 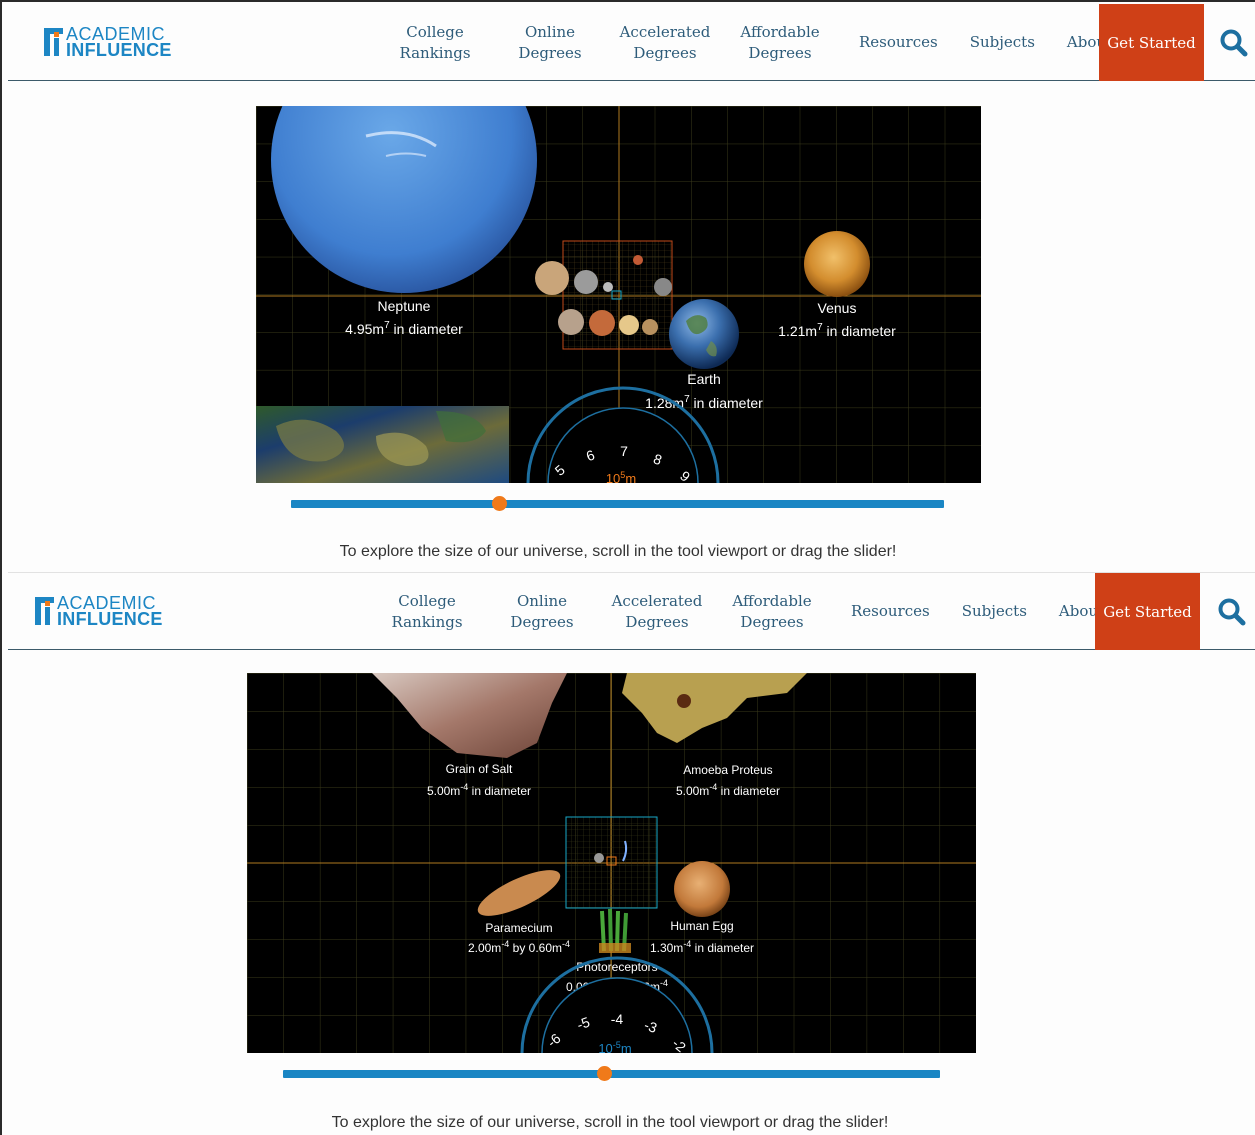 What do you see at coordinates (702, 947) in the screenshot?
I see `egg-size: 1.30m-4 in diameter` at bounding box center [702, 947].